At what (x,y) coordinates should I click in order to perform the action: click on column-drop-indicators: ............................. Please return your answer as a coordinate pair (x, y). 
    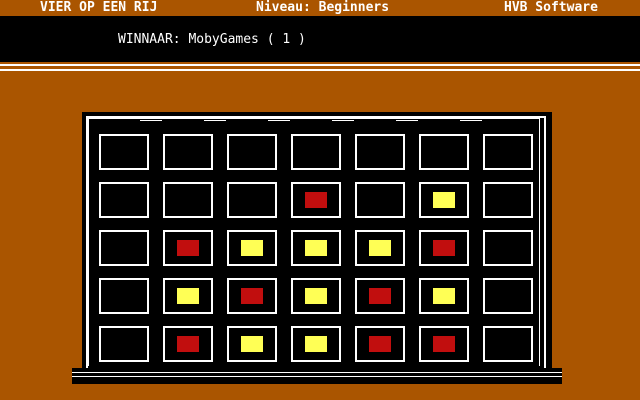
    Looking at the image, I should click on (315, 119).